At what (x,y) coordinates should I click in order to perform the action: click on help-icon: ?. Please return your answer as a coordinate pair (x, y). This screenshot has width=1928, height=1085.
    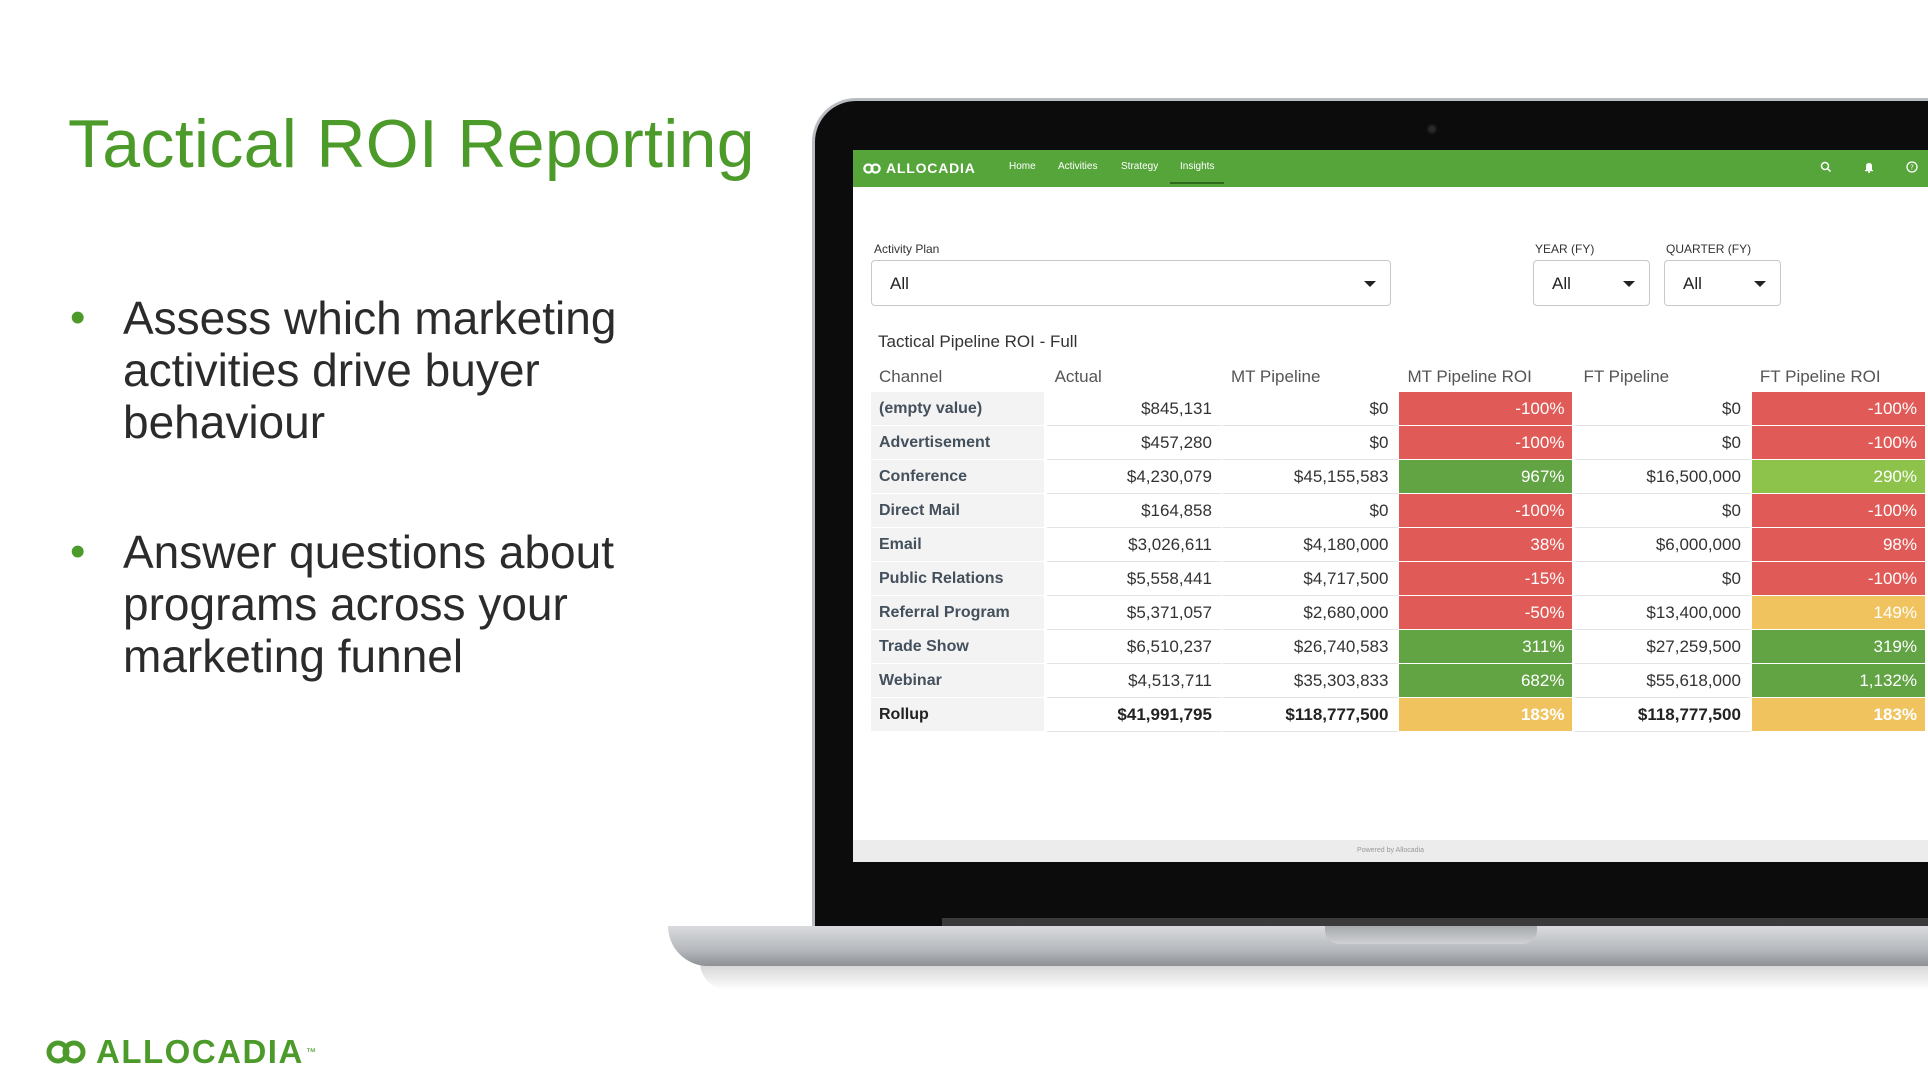
    Looking at the image, I should click on (1912, 167).